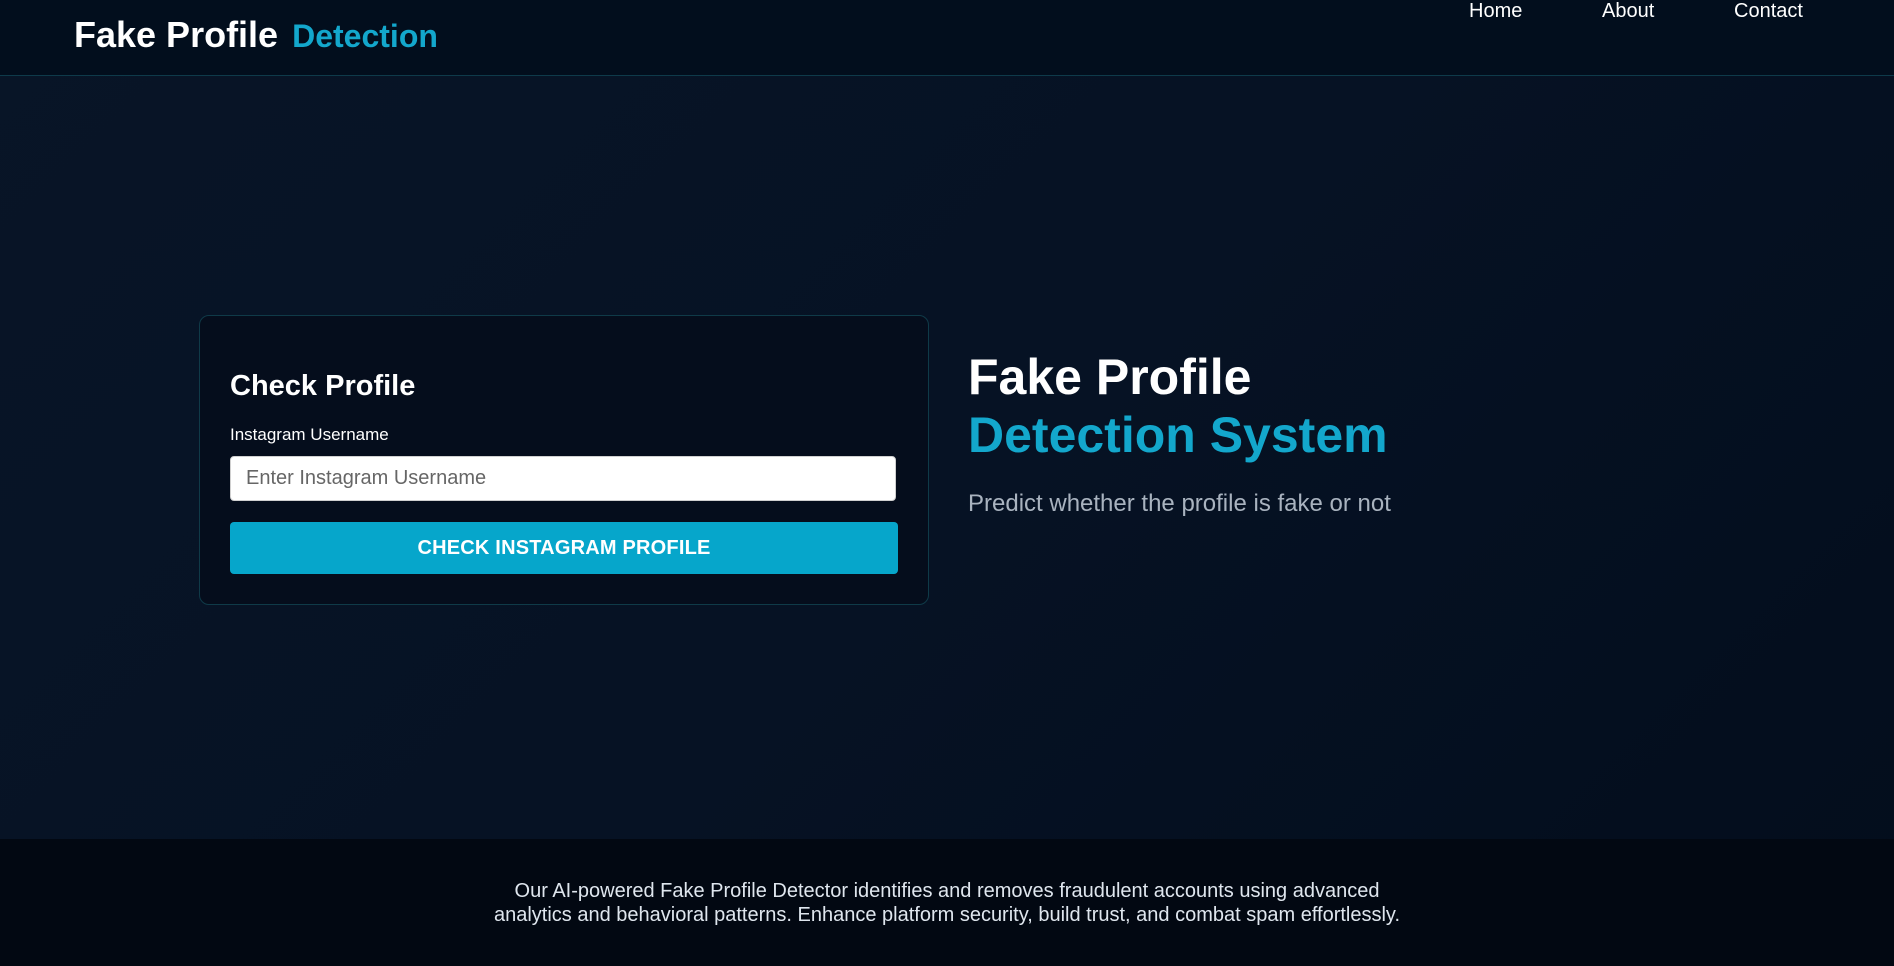 The height and width of the screenshot is (966, 1894). I want to click on username-label: Instagram Username, so click(309, 434).